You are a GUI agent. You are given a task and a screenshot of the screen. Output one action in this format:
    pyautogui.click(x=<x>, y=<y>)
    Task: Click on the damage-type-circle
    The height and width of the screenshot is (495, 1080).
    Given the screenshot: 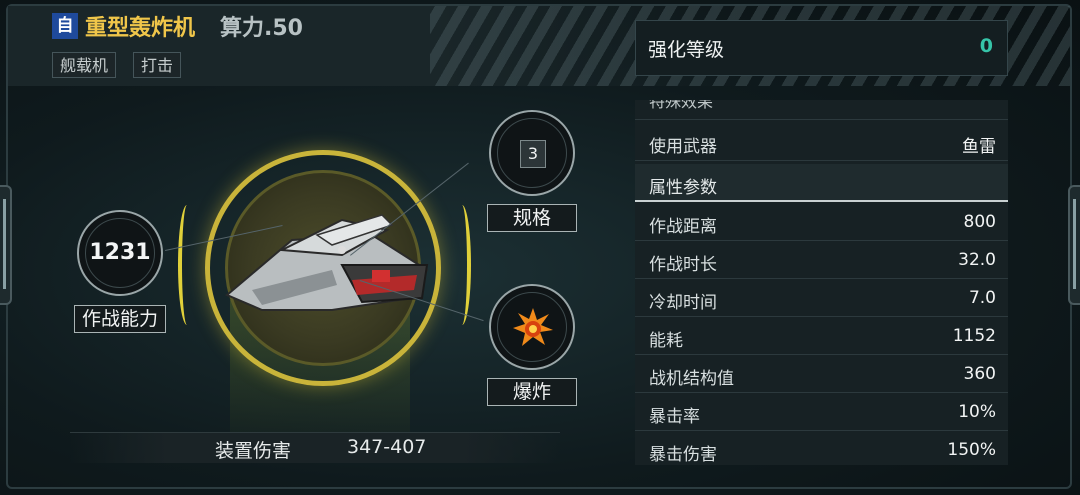 What is the action you would take?
    pyautogui.click(x=532, y=327)
    